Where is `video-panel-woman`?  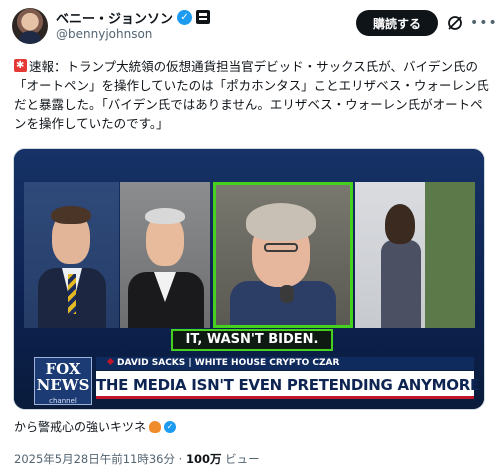 video-panel-woman is located at coordinates (415, 255).